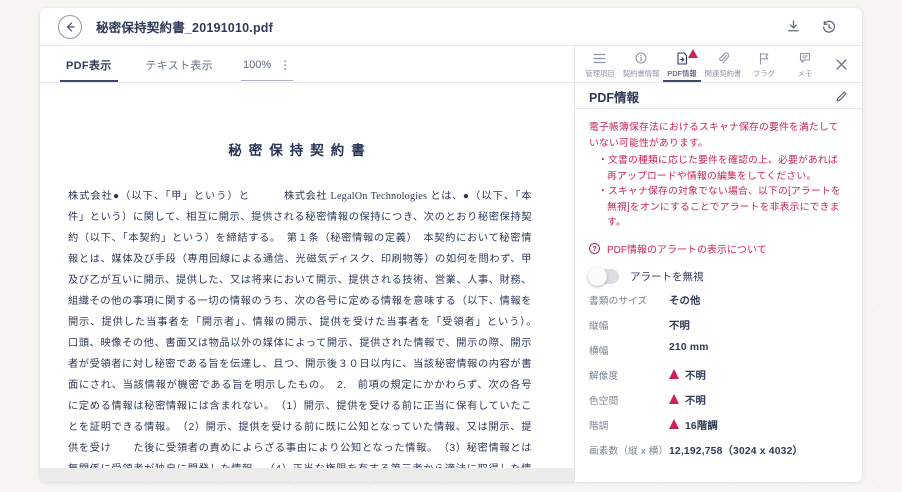 The height and width of the screenshot is (492, 902). I want to click on memo-icon, so click(805, 58).